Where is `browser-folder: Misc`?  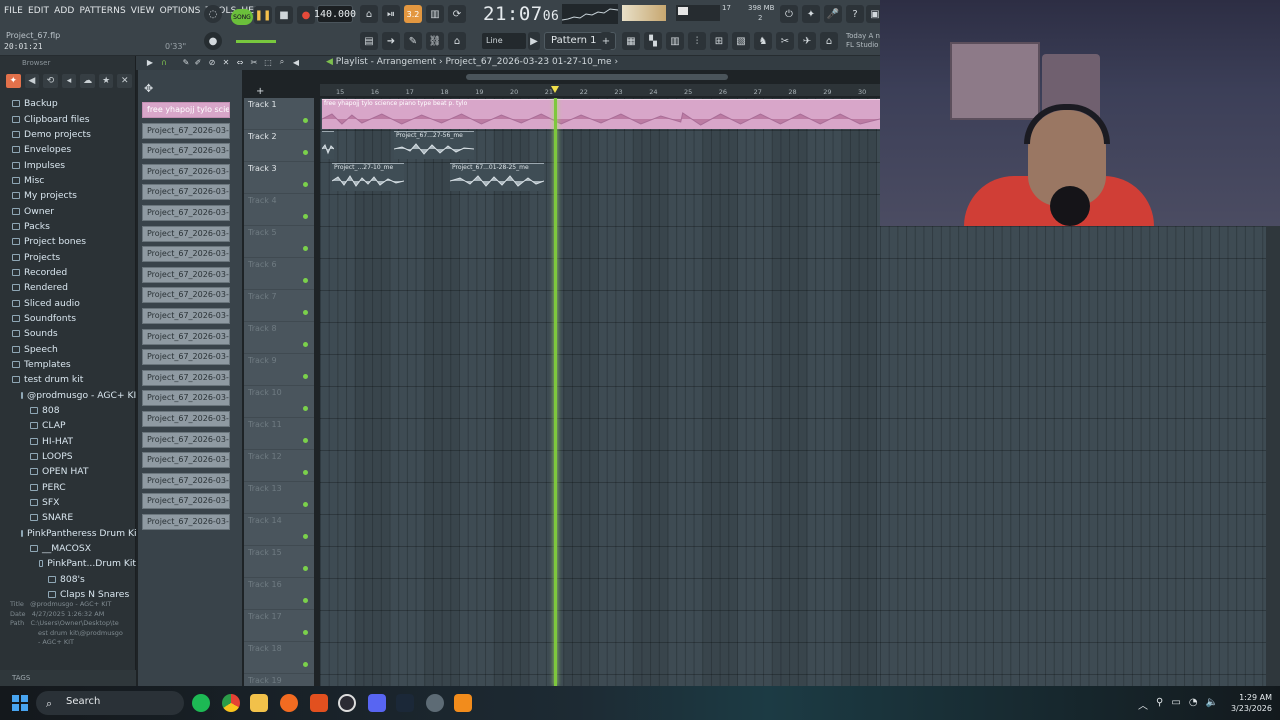
browser-folder: Misc is located at coordinates (68, 180).